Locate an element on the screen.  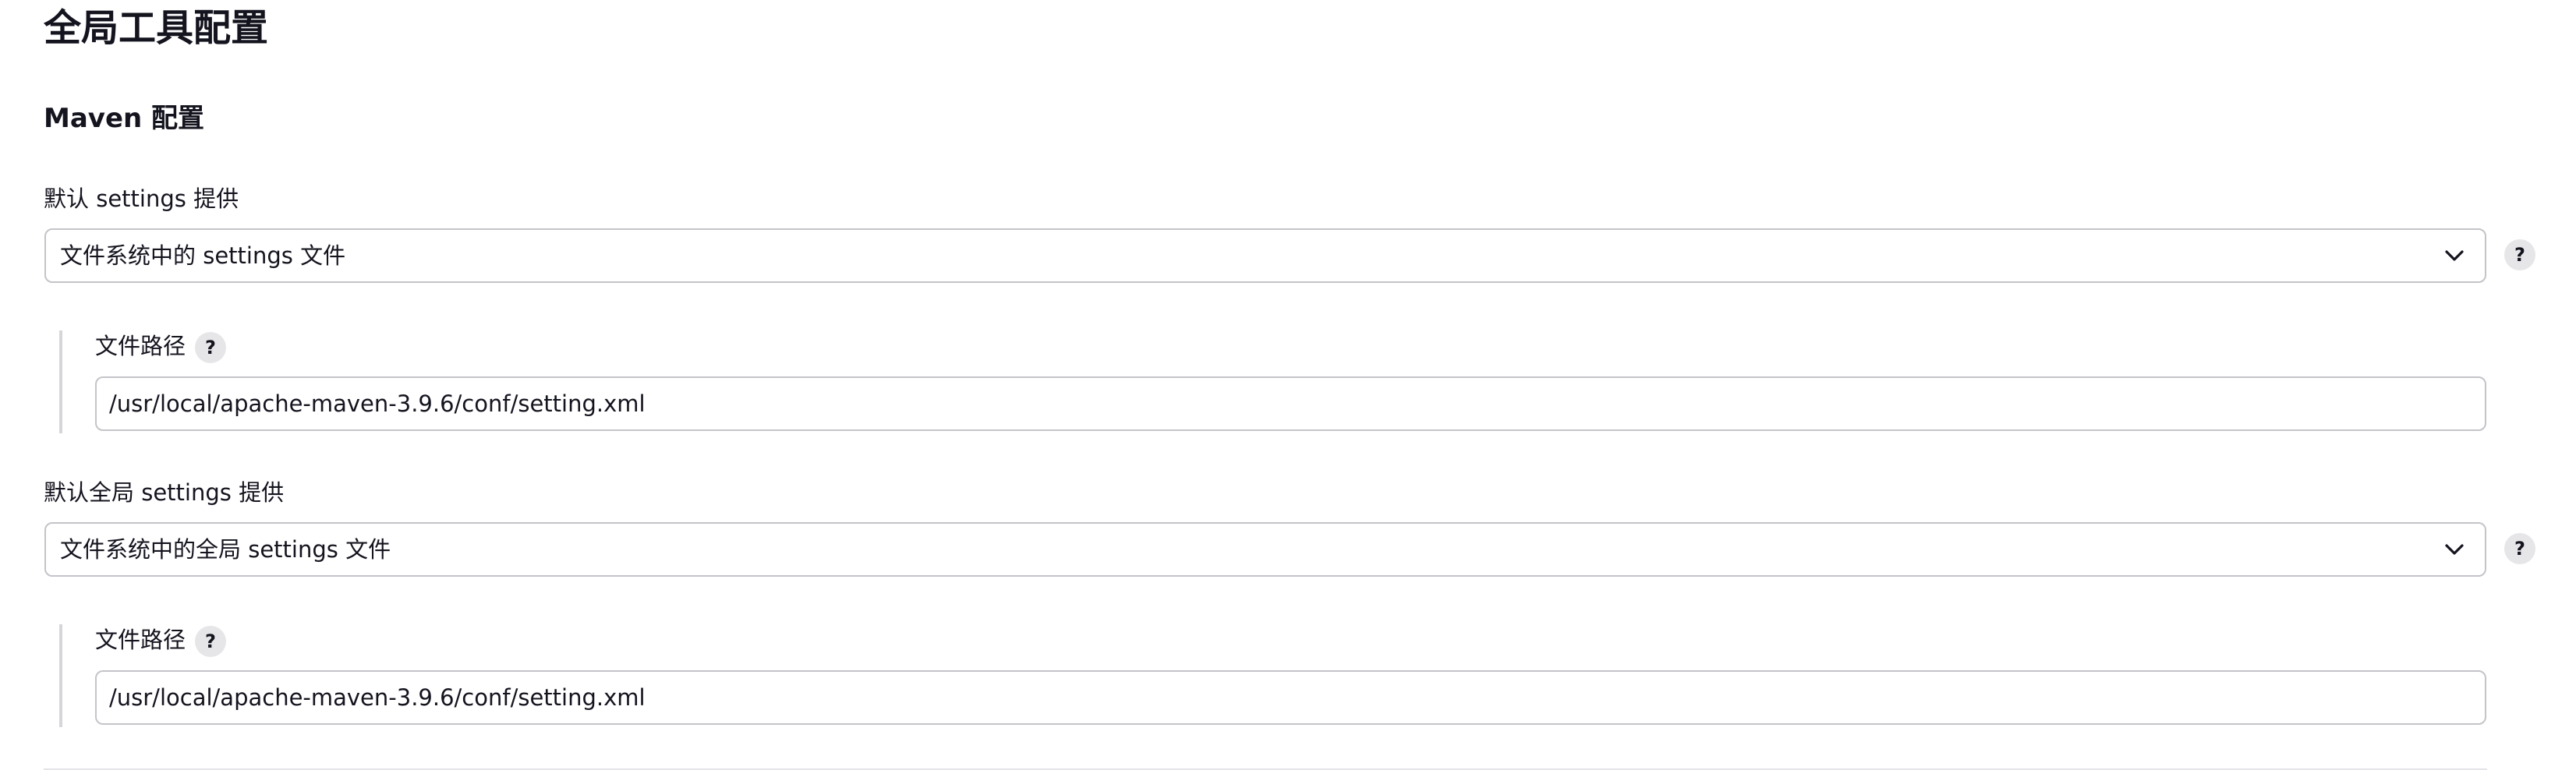
settings-nested-indicator is located at coordinates (60, 381).